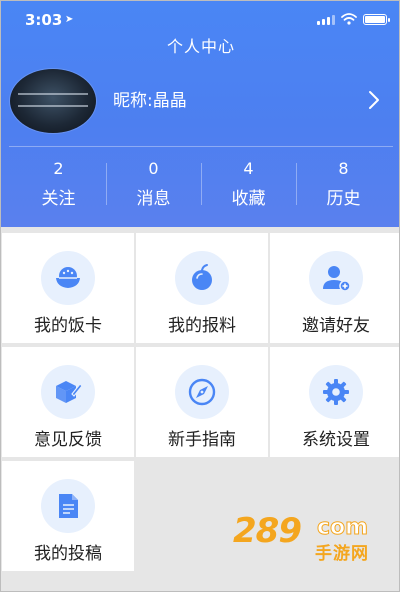 The height and width of the screenshot is (592, 400). I want to click on watermark-logo: 289 com 手游网, so click(308, 541).